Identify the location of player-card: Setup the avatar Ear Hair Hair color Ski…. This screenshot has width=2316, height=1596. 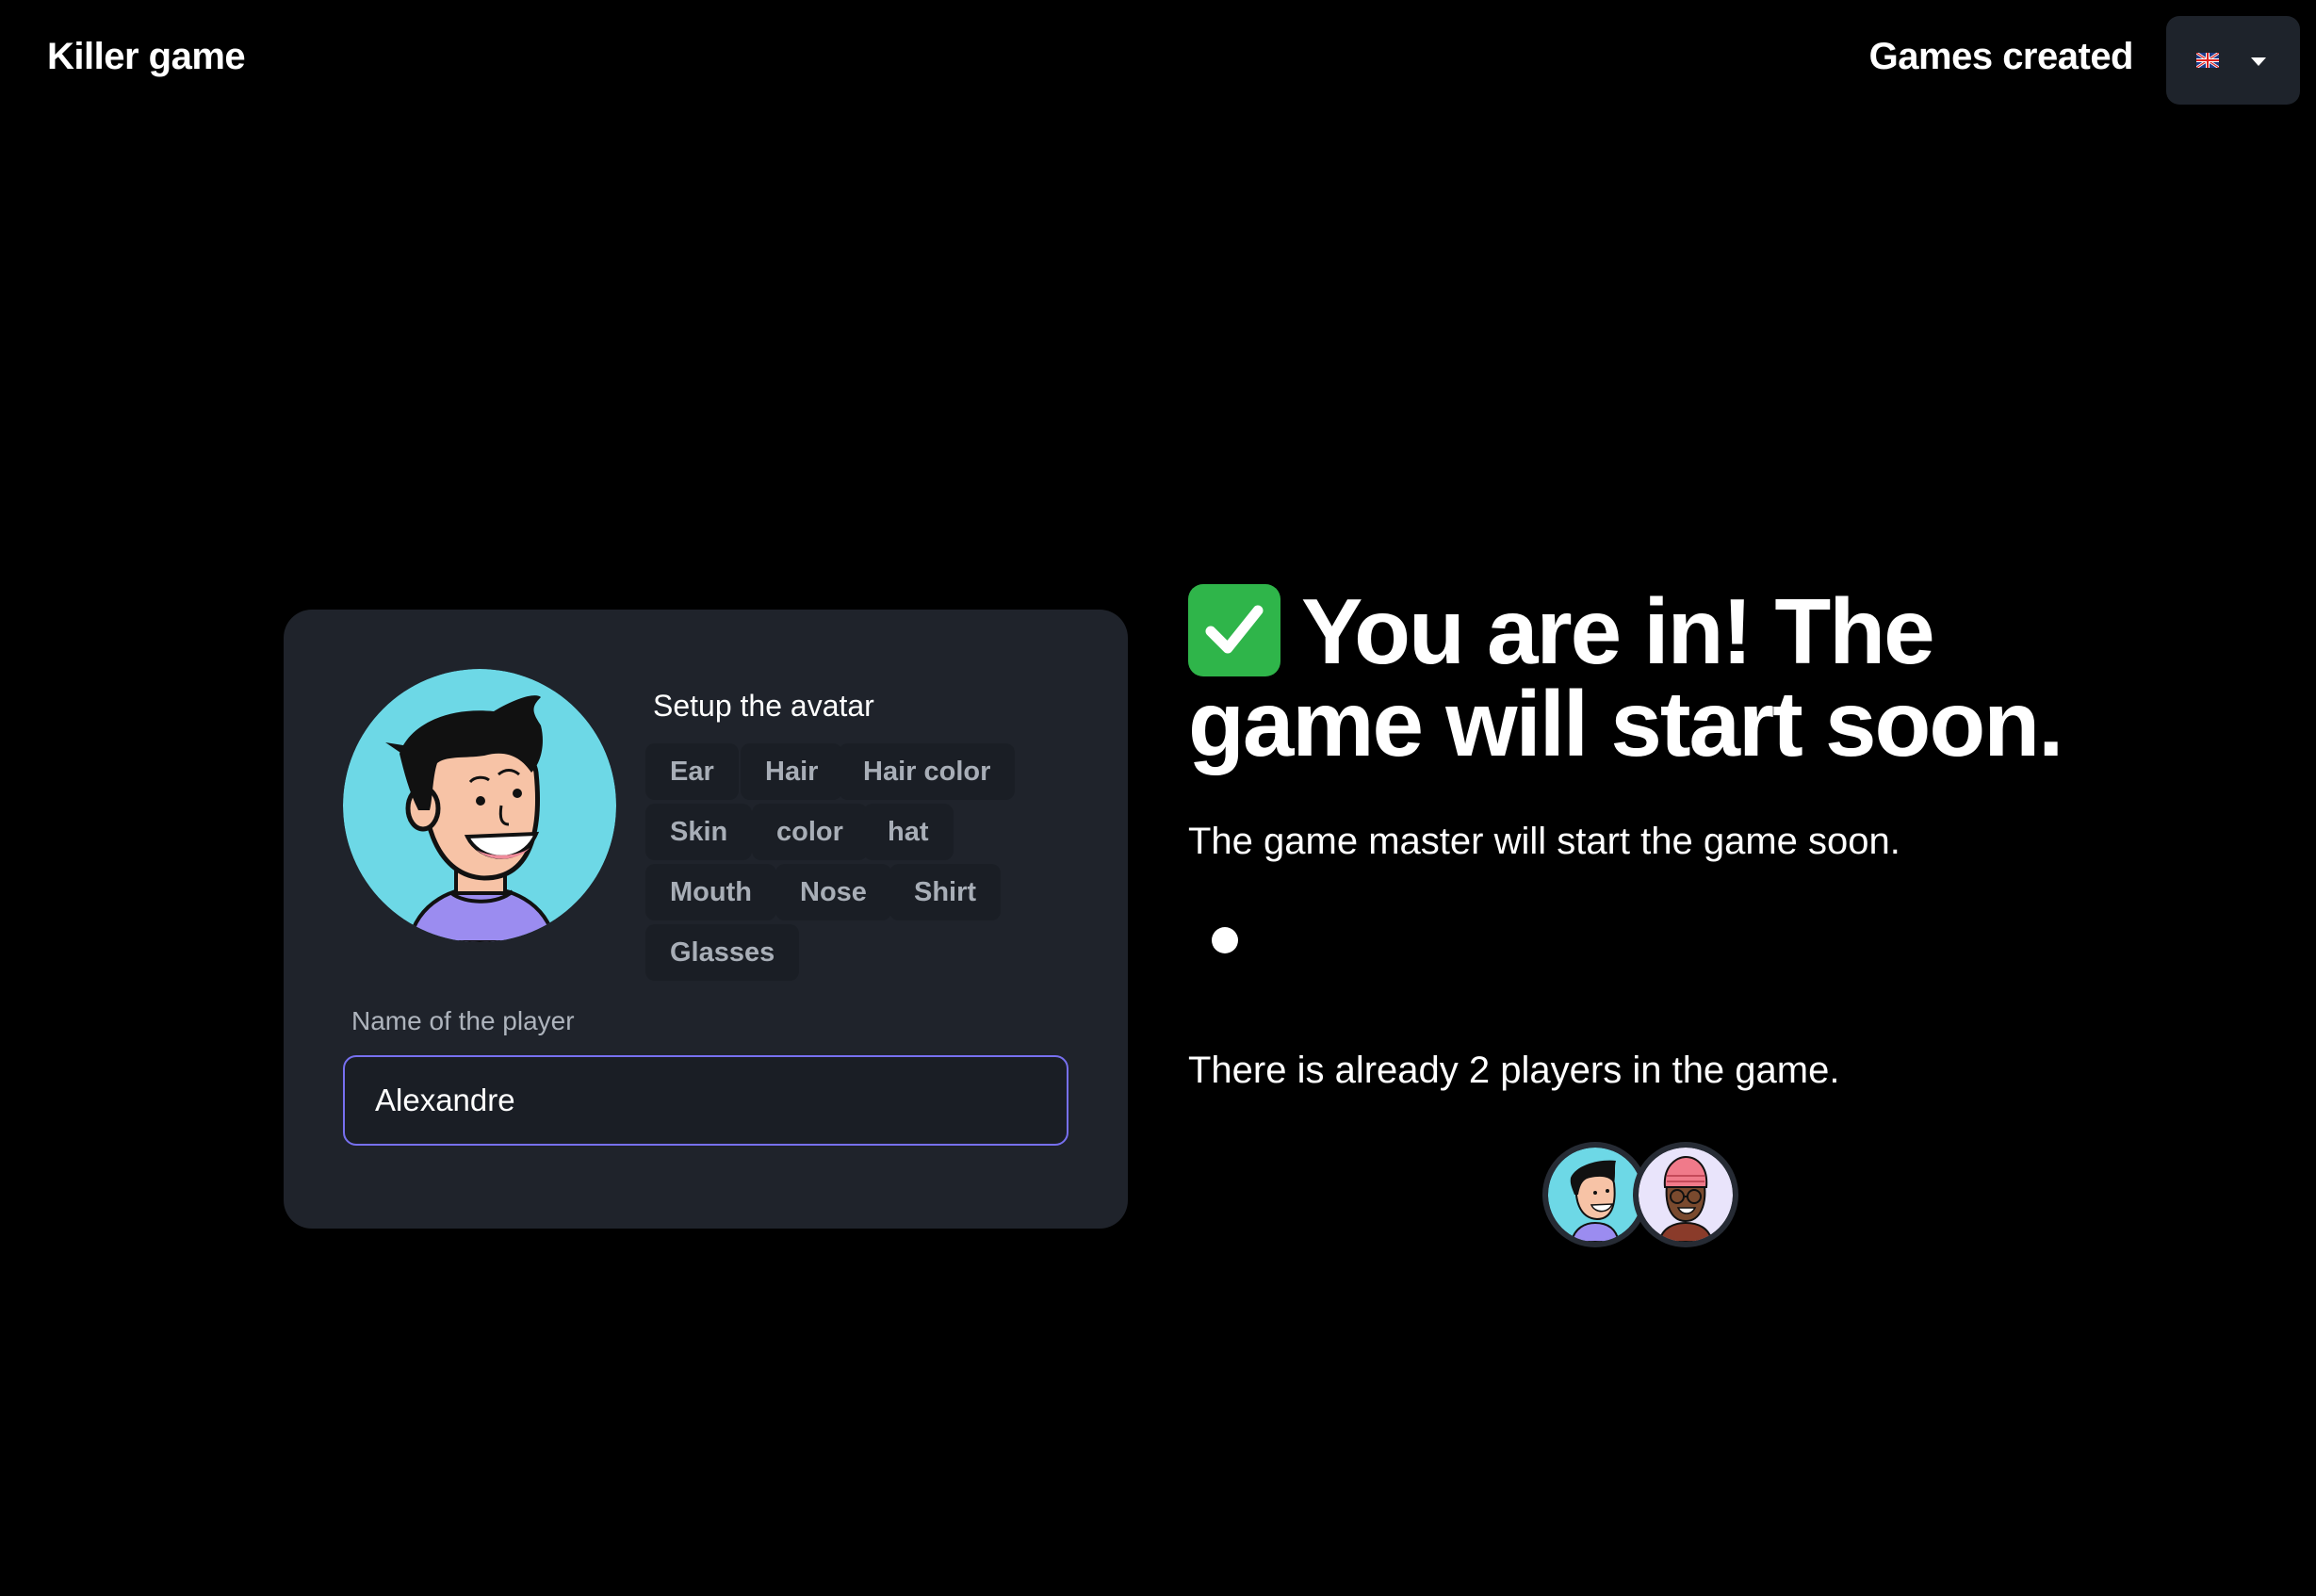
(706, 919).